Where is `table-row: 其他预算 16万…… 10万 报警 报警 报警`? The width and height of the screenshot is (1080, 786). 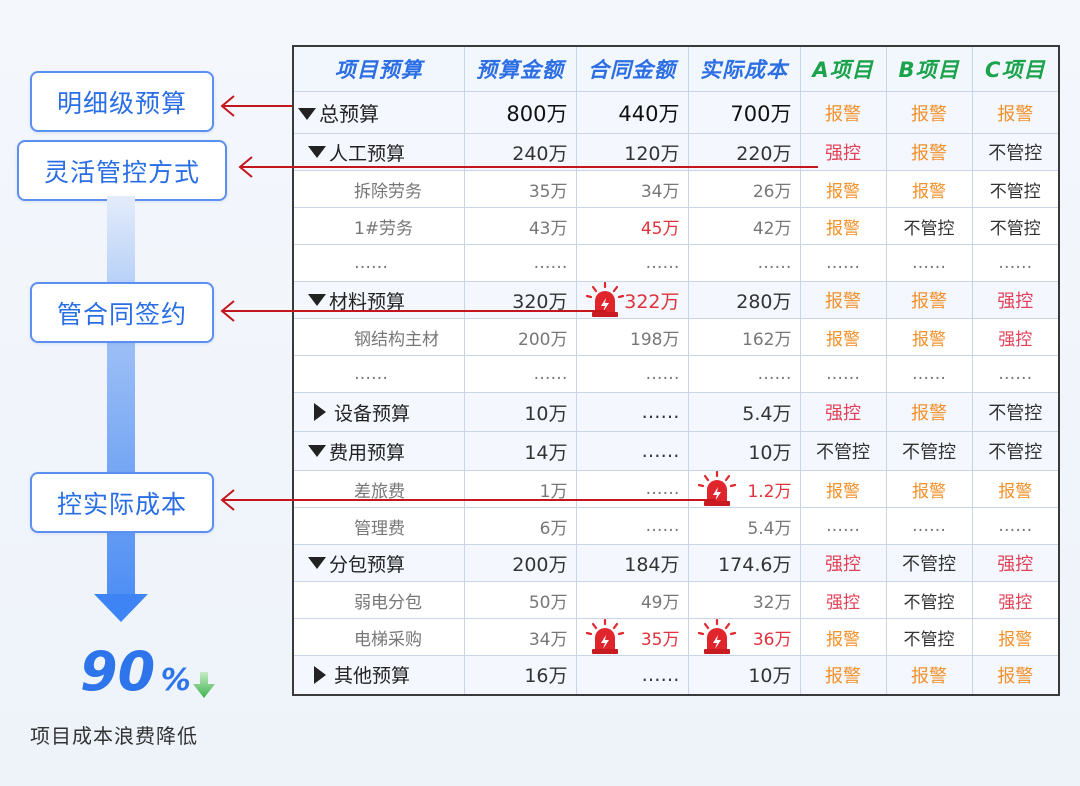
table-row: 其他预算 16万…… 10万 报警 报警 报警 is located at coordinates (676, 675).